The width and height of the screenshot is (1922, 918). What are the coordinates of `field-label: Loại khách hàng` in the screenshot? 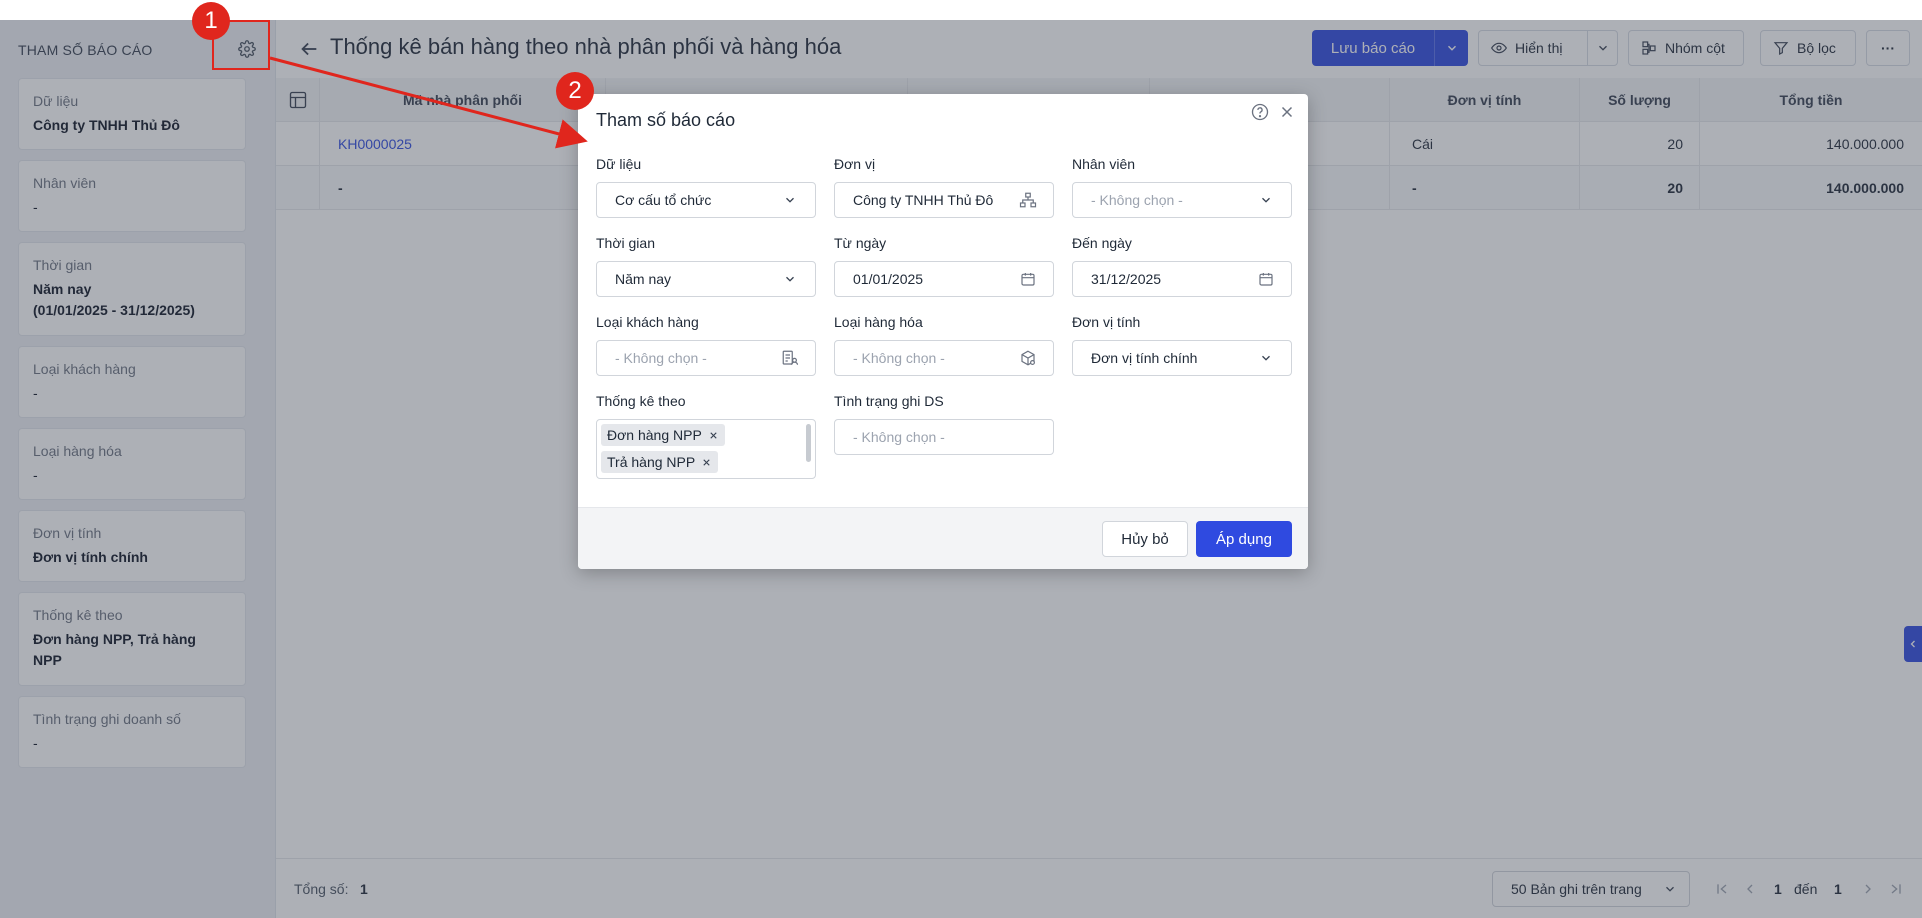 It's located at (647, 322).